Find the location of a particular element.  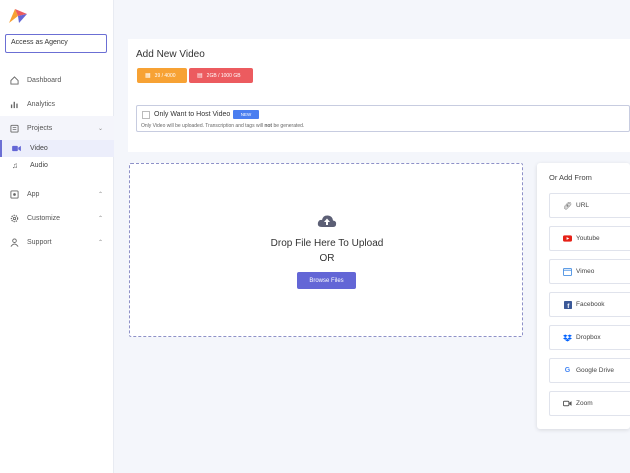

source-label: Facebook is located at coordinates (590, 304).